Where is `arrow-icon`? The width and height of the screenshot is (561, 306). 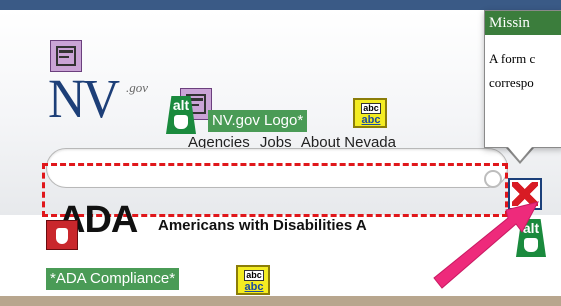
arrow-icon is located at coordinates (486, 245).